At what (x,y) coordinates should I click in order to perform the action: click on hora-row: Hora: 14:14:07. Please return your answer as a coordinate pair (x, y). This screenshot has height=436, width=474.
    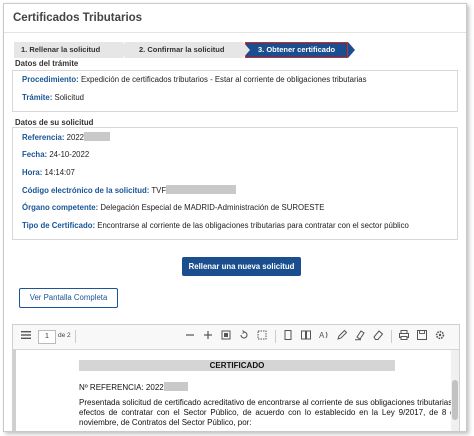
    Looking at the image, I should click on (48, 172).